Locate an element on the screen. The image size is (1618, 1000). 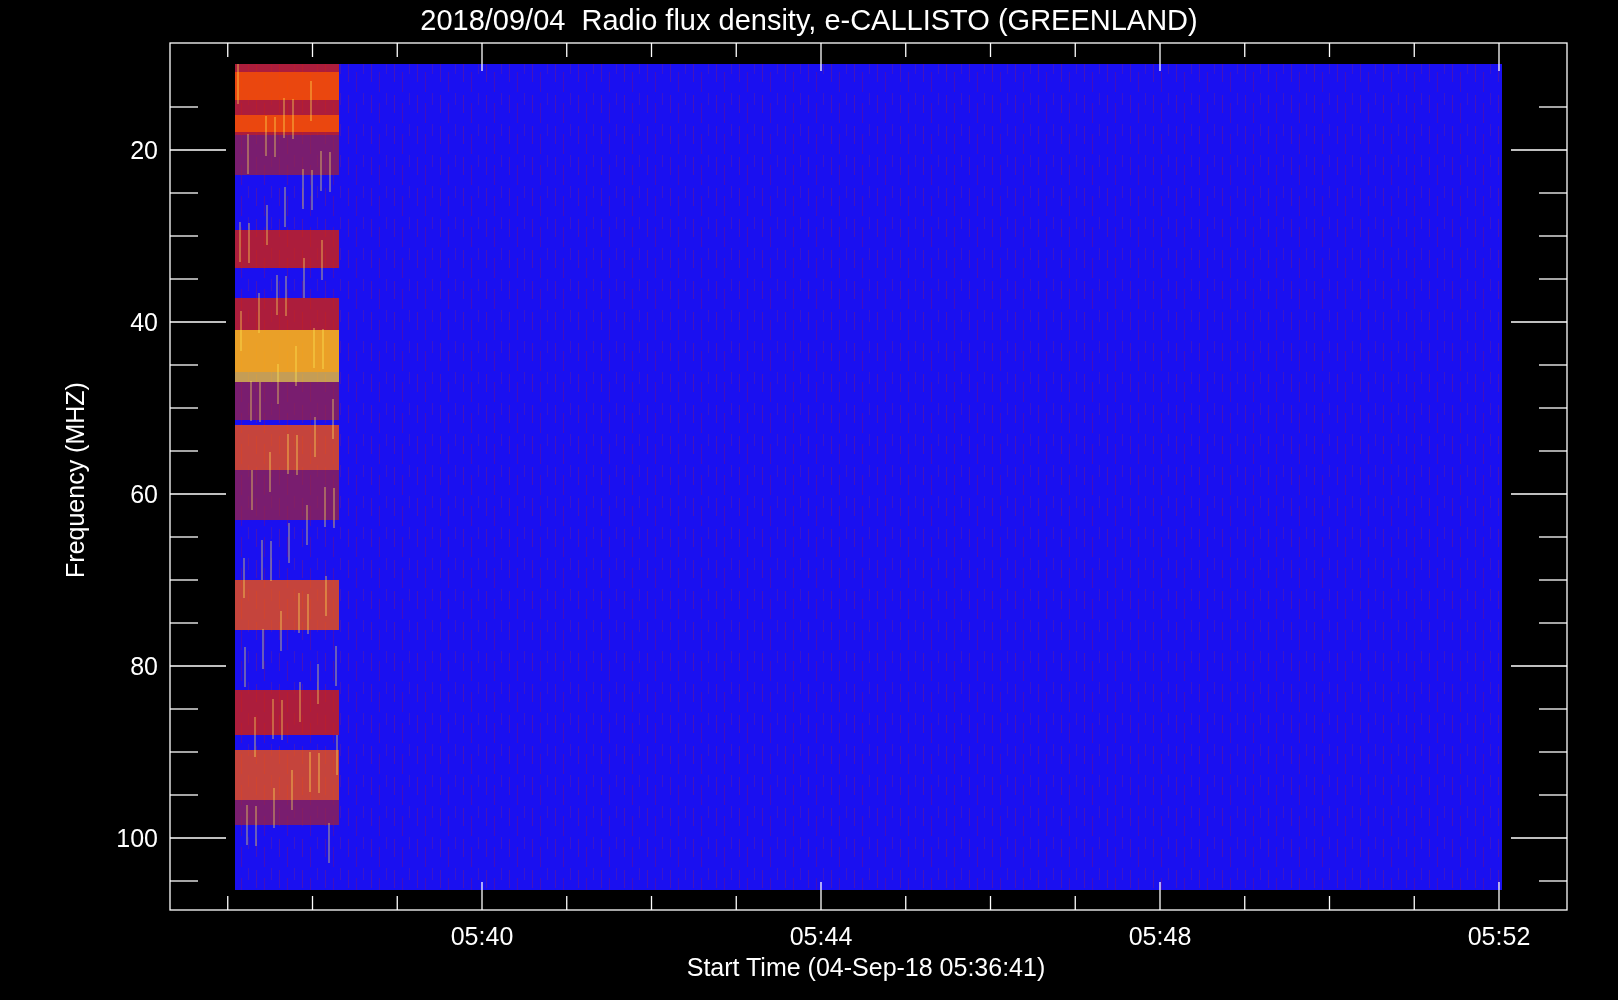
y-tick-label: 60 is located at coordinates (144, 494).